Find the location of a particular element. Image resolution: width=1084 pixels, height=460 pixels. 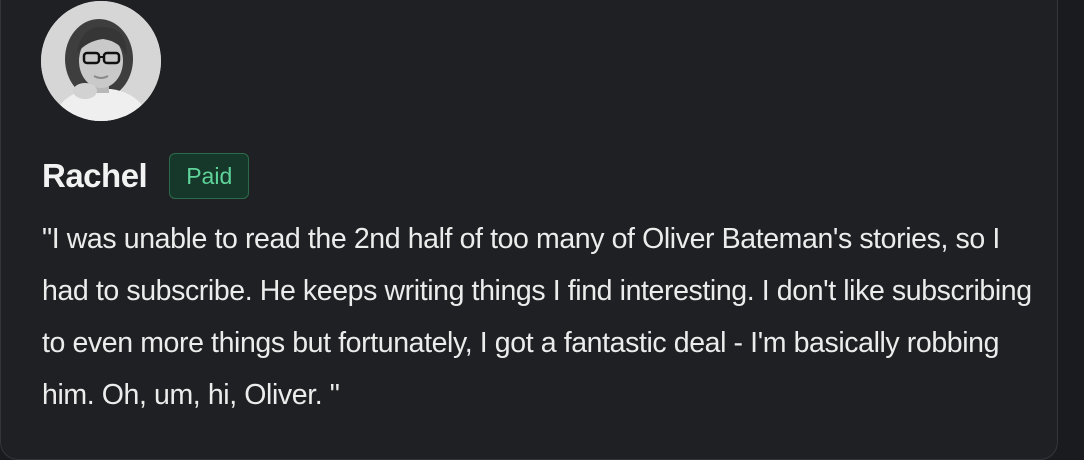

author-row: Rachel Paid is located at coordinates (146, 176).